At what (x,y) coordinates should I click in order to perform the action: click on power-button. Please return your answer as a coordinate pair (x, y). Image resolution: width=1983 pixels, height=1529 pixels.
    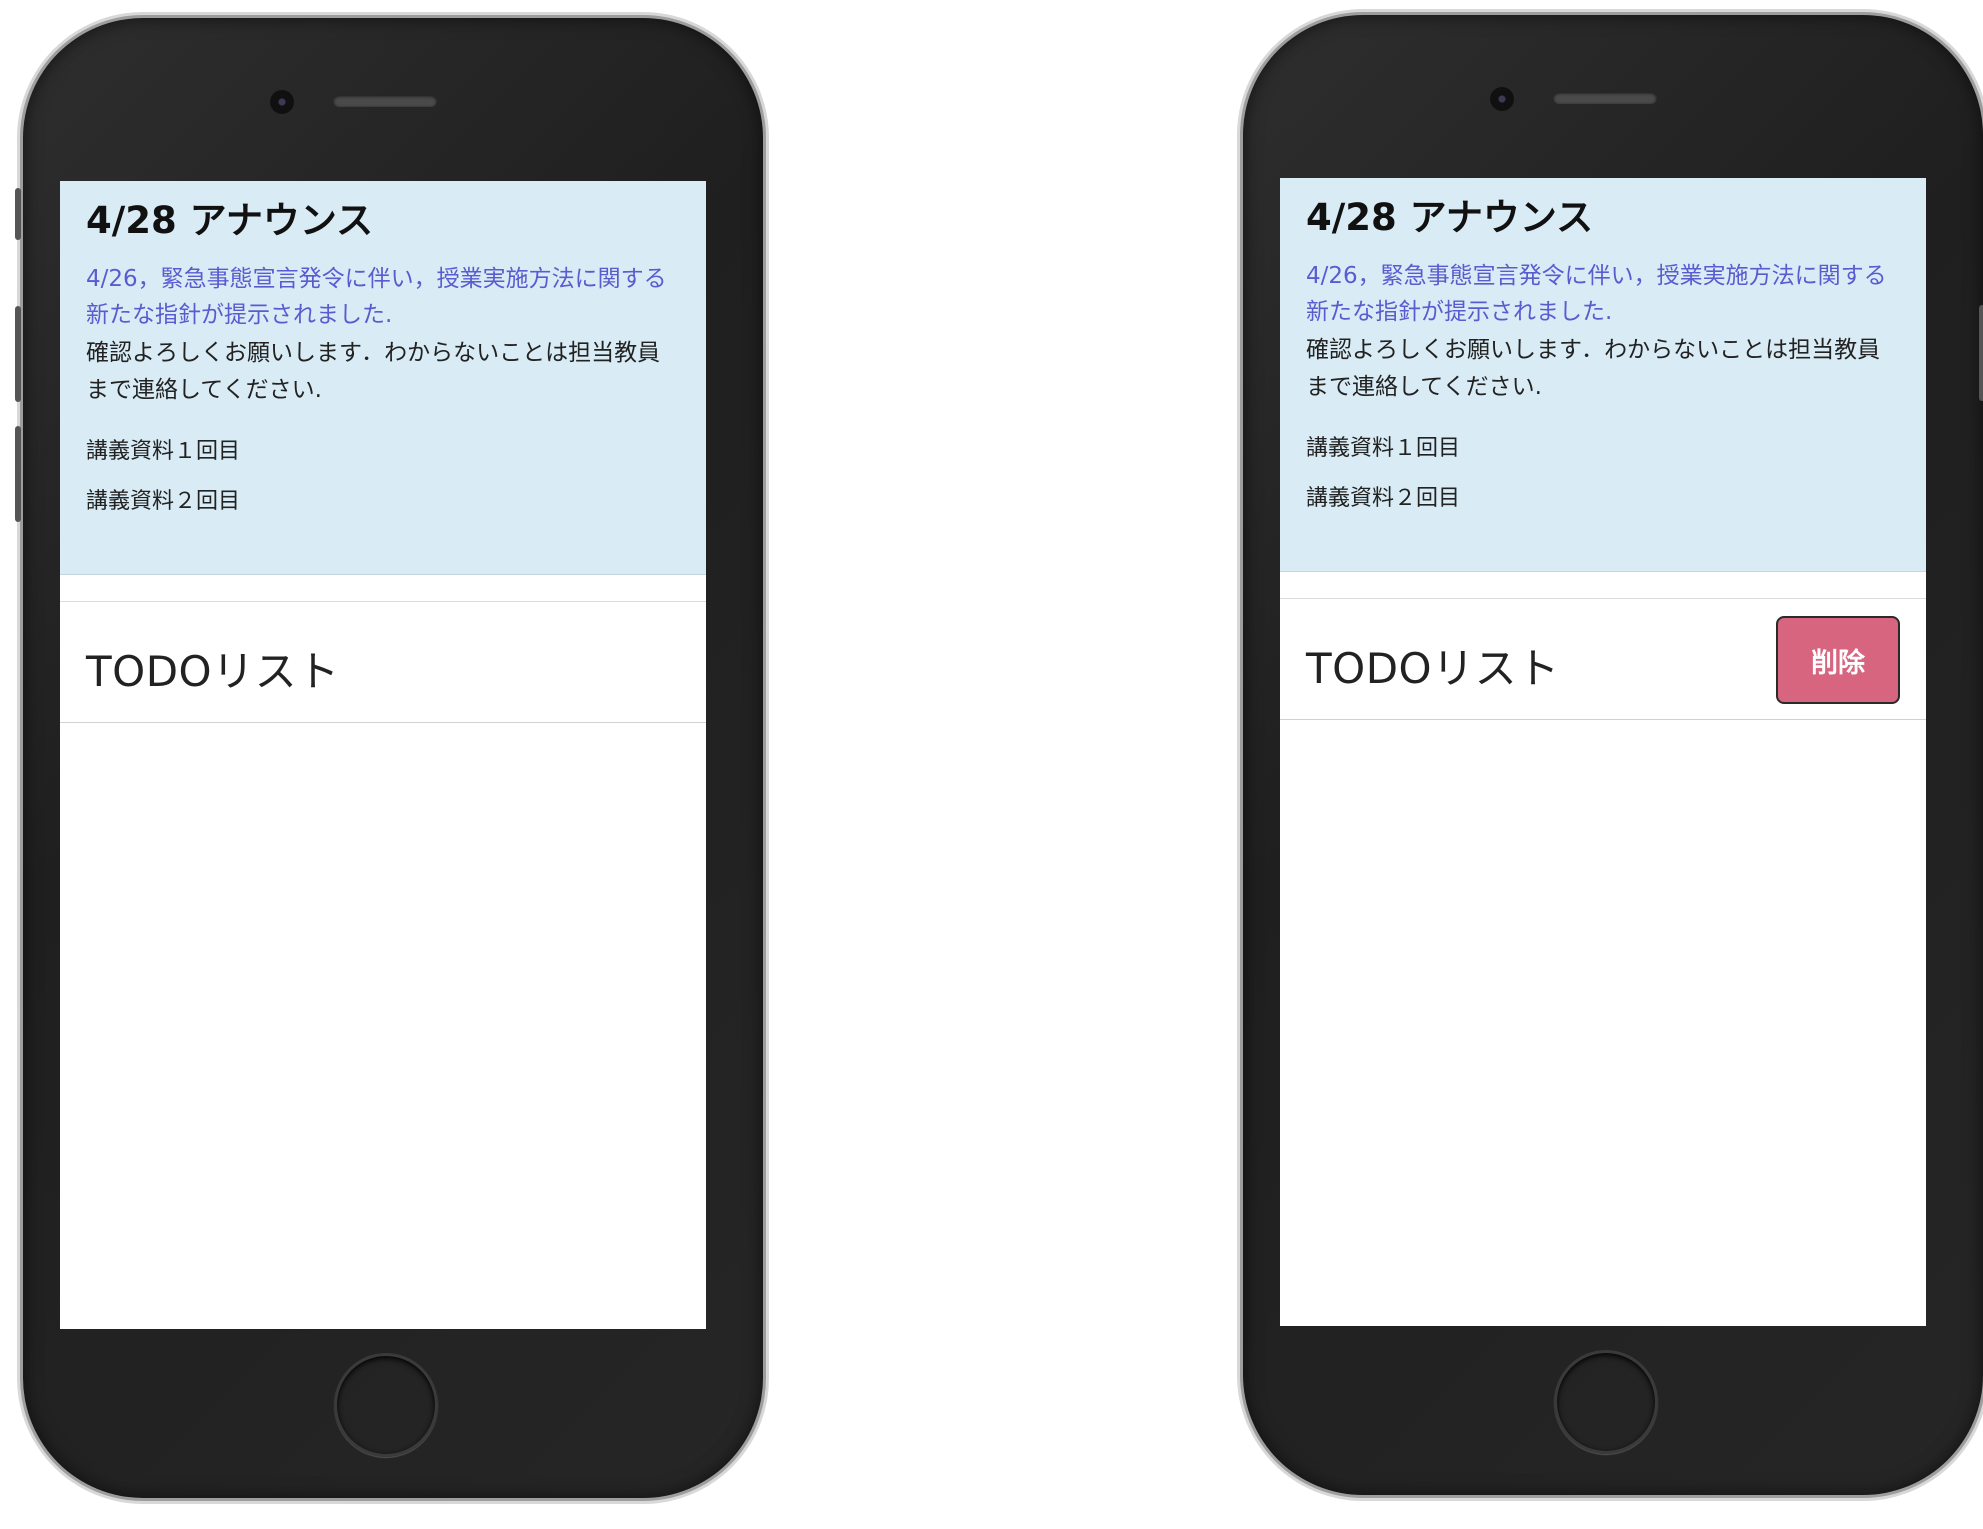
    Looking at the image, I should click on (1981, 353).